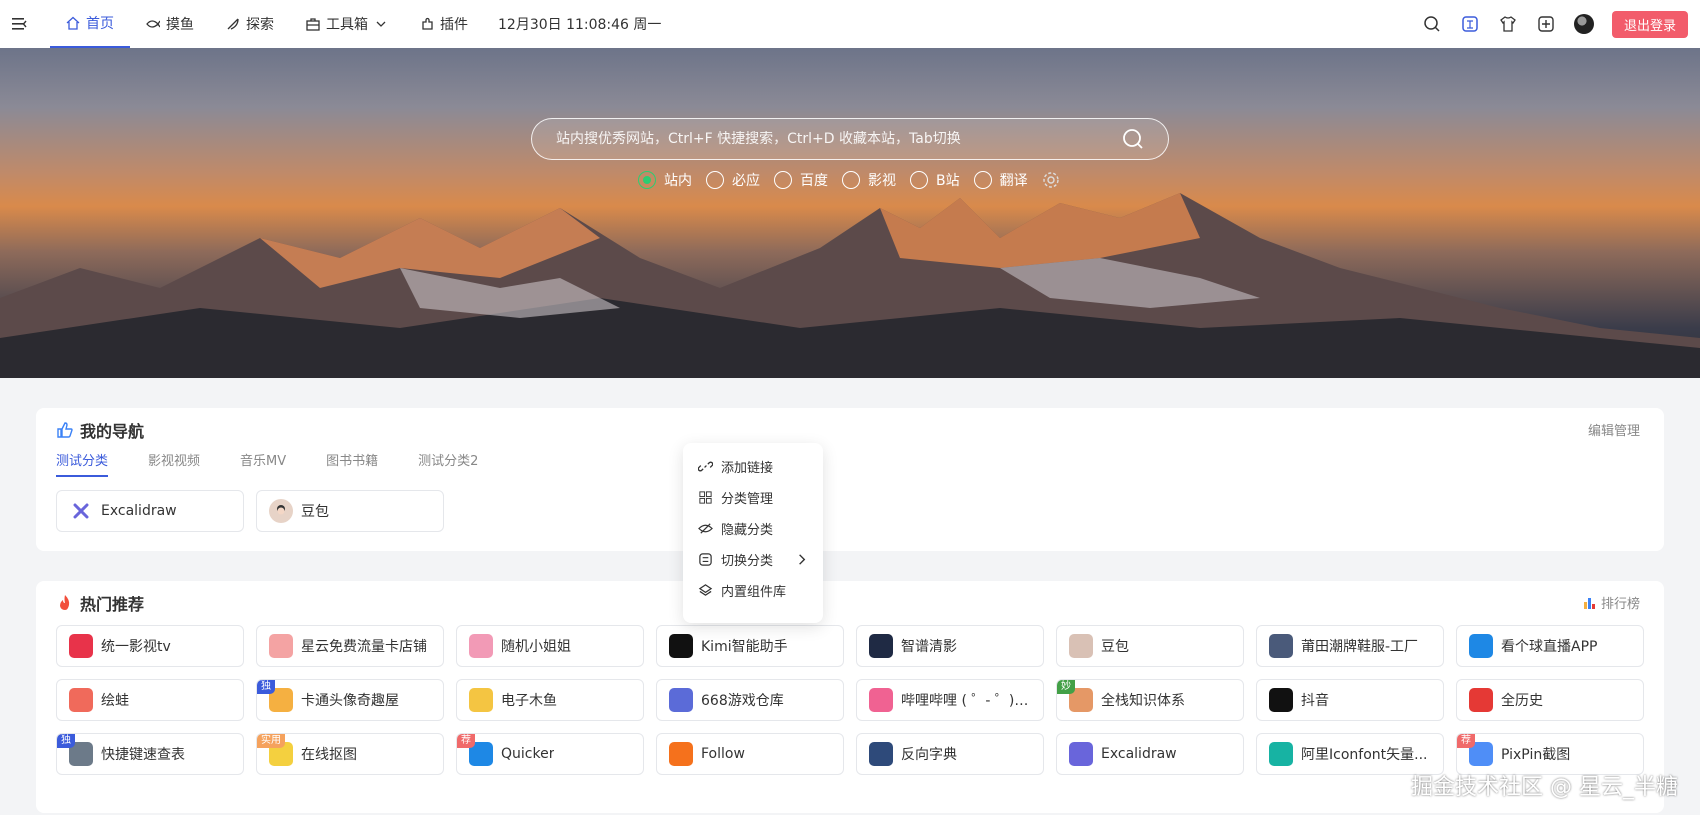 Image resolution: width=1700 pixels, height=815 pixels. What do you see at coordinates (100, 430) in the screenshot?
I see `my-nav-title: 我的导航` at bounding box center [100, 430].